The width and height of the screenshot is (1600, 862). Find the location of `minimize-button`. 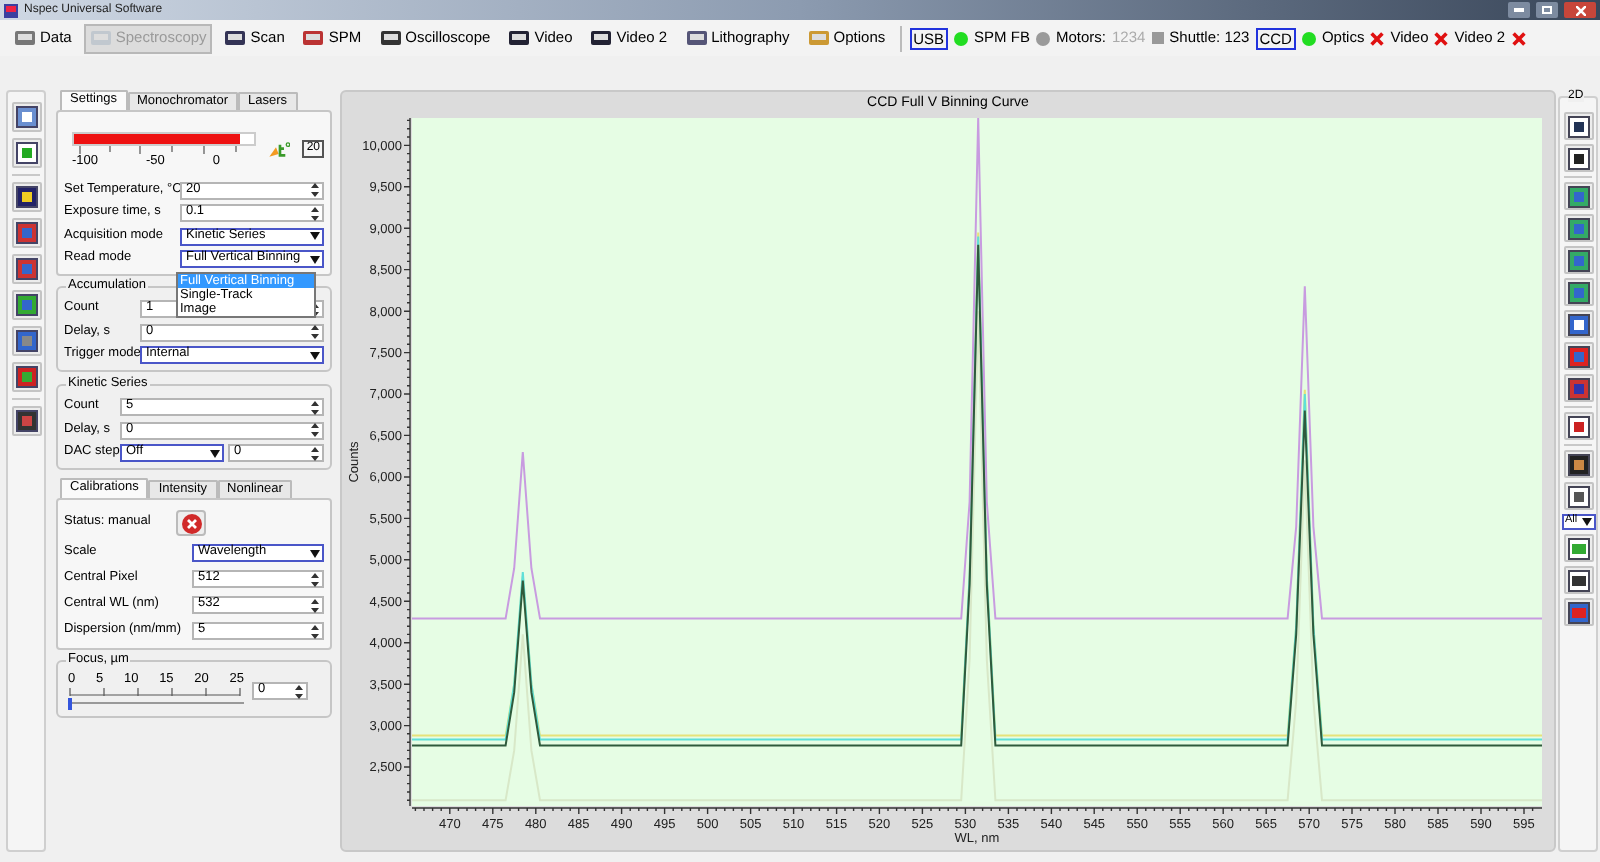

minimize-button is located at coordinates (1519, 10).